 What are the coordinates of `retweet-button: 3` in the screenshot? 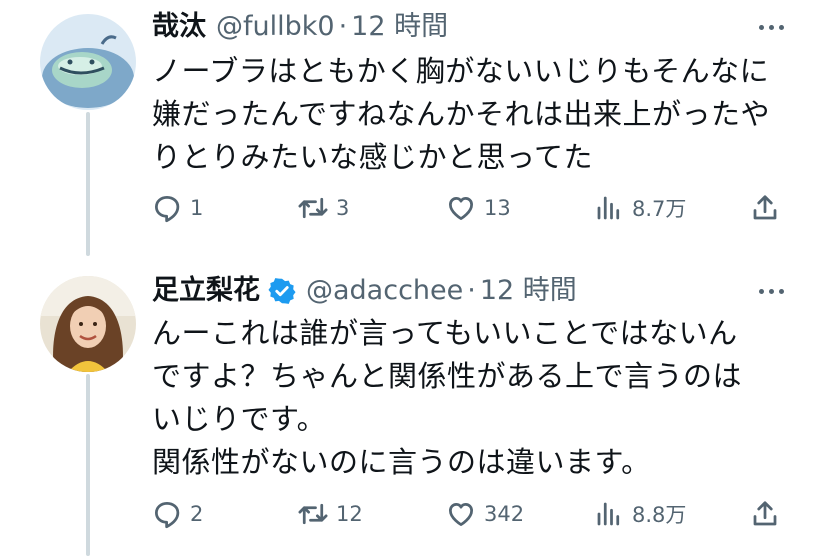 It's located at (323, 208).